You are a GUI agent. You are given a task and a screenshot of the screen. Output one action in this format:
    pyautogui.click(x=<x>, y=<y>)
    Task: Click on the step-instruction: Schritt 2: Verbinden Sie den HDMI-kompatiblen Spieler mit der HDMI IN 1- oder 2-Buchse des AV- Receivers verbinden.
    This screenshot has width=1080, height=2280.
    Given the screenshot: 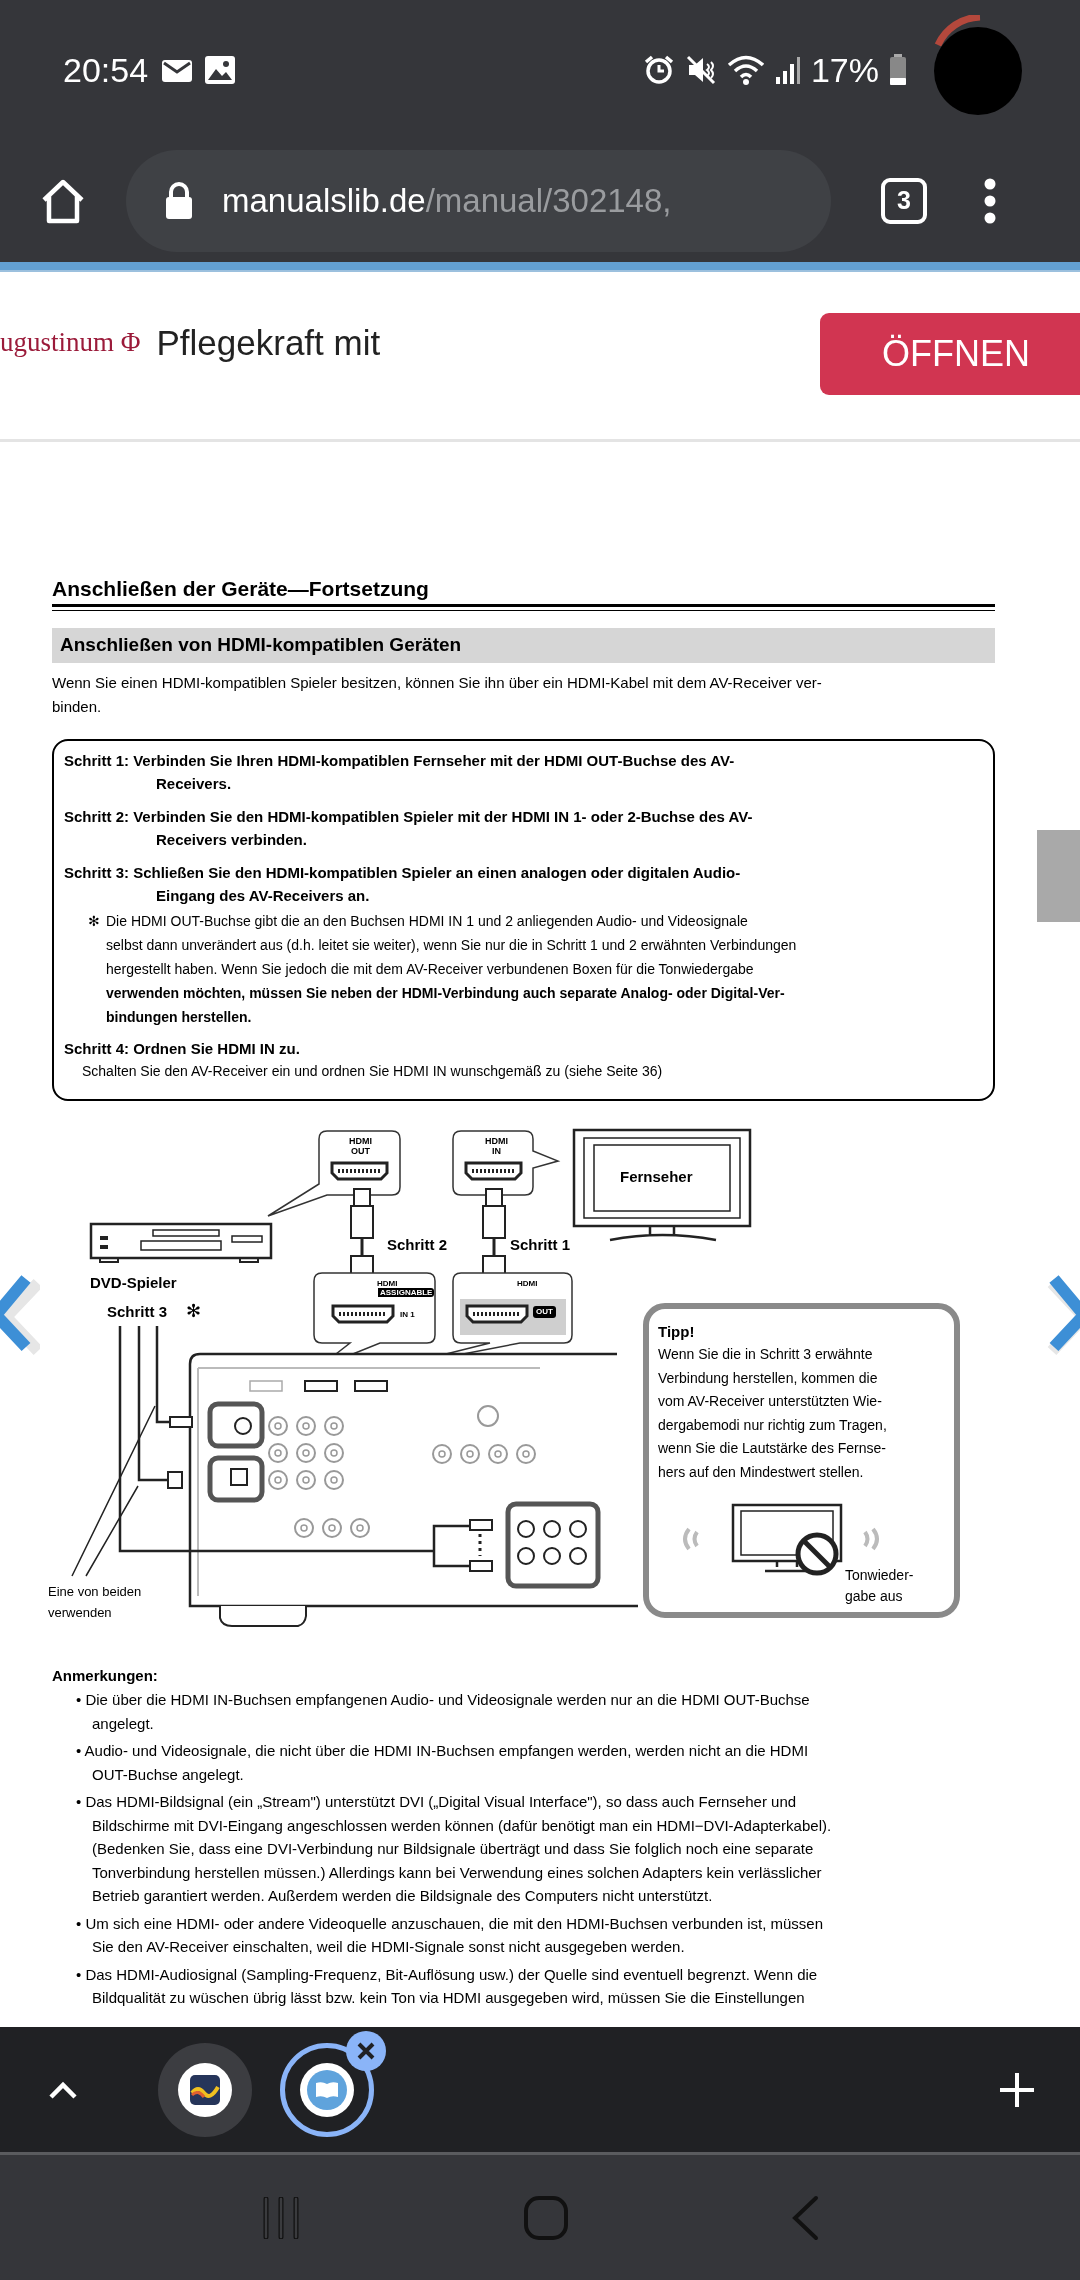 What is the action you would take?
    pyautogui.click(x=409, y=828)
    